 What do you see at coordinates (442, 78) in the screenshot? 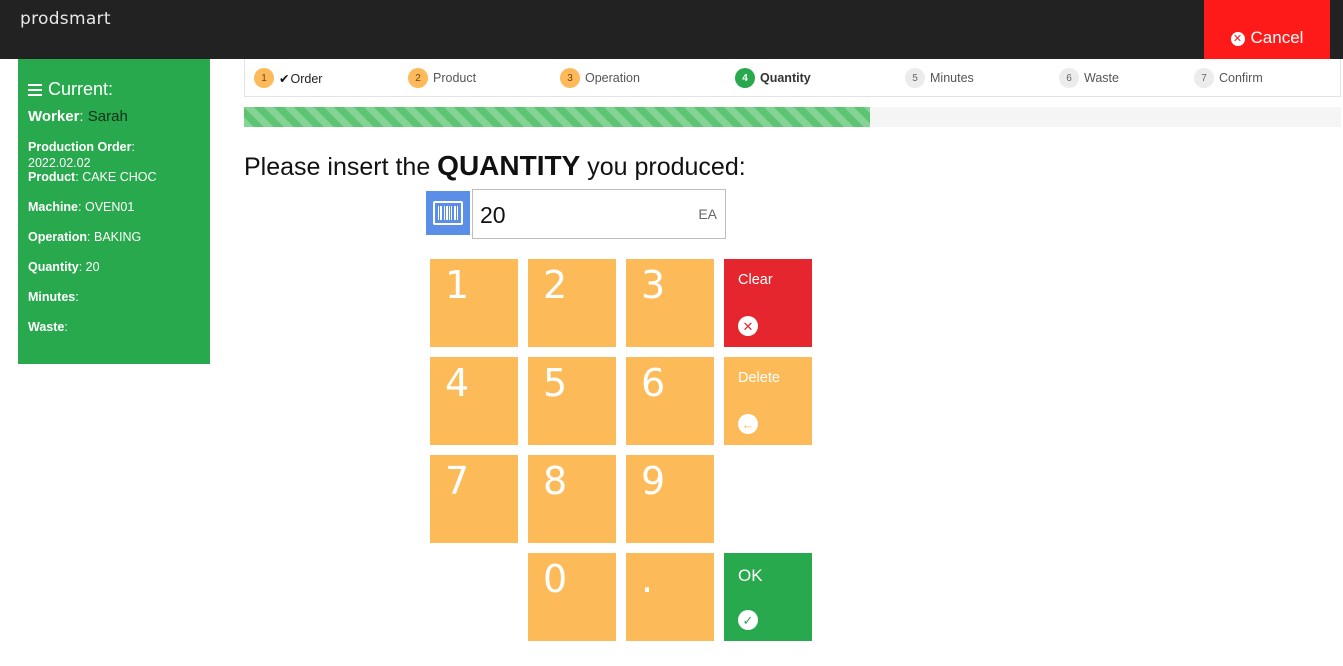
I see `step-product: 2 Product` at bounding box center [442, 78].